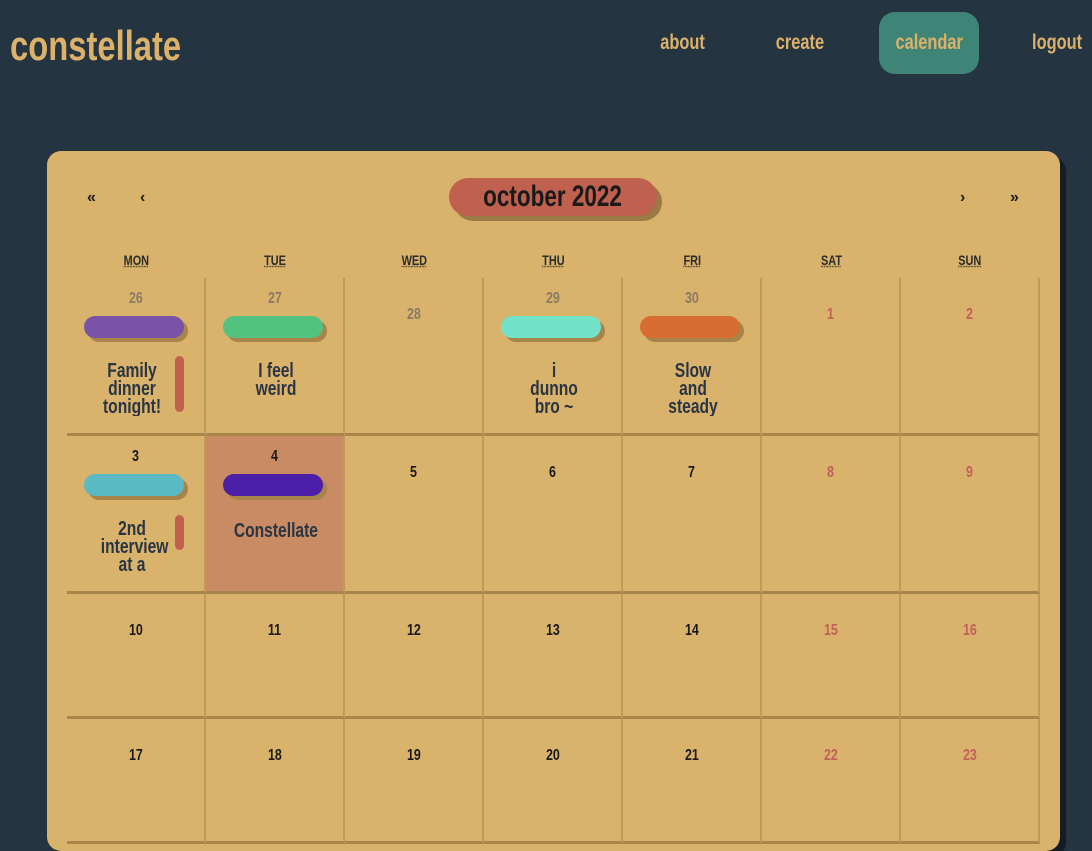 This screenshot has width=1092, height=851. What do you see at coordinates (1014, 198) in the screenshot?
I see `next-year-button: »` at bounding box center [1014, 198].